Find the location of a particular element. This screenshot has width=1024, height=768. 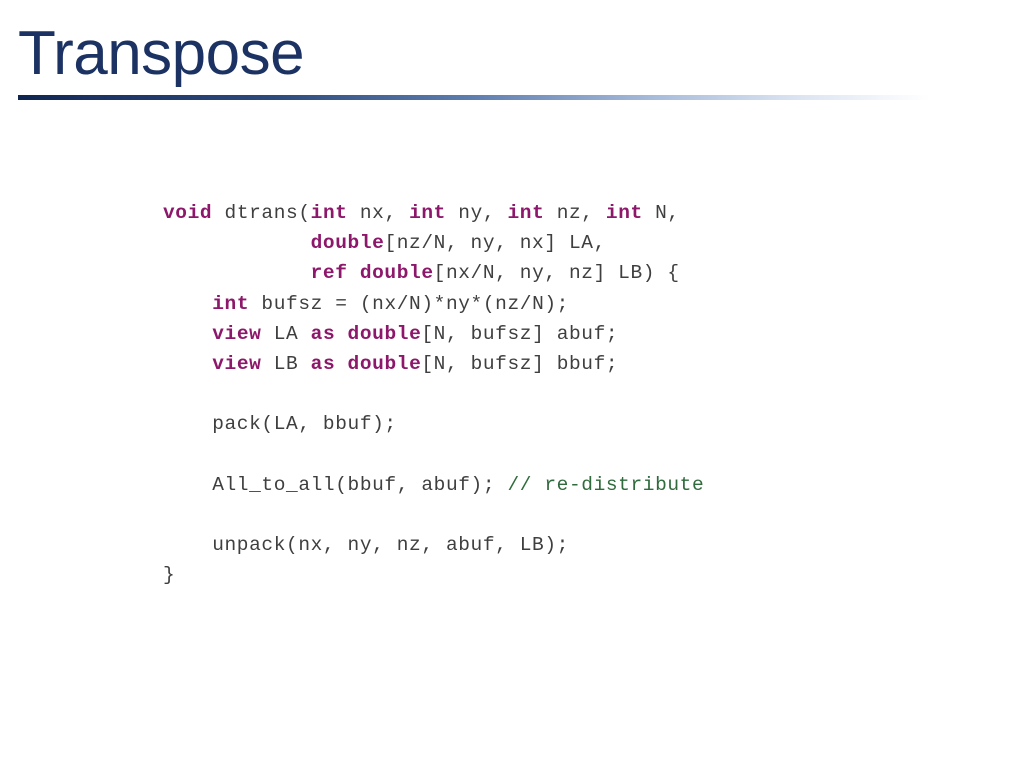

code-line: ref double[nx/N, ny, nz] LB) { is located at coordinates (433, 273).